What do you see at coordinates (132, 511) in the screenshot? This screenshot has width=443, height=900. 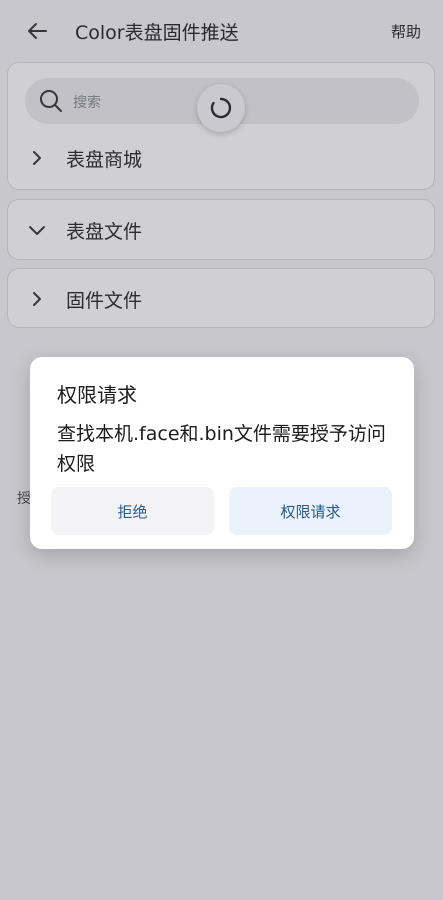 I see `deny-button: 拒绝` at bounding box center [132, 511].